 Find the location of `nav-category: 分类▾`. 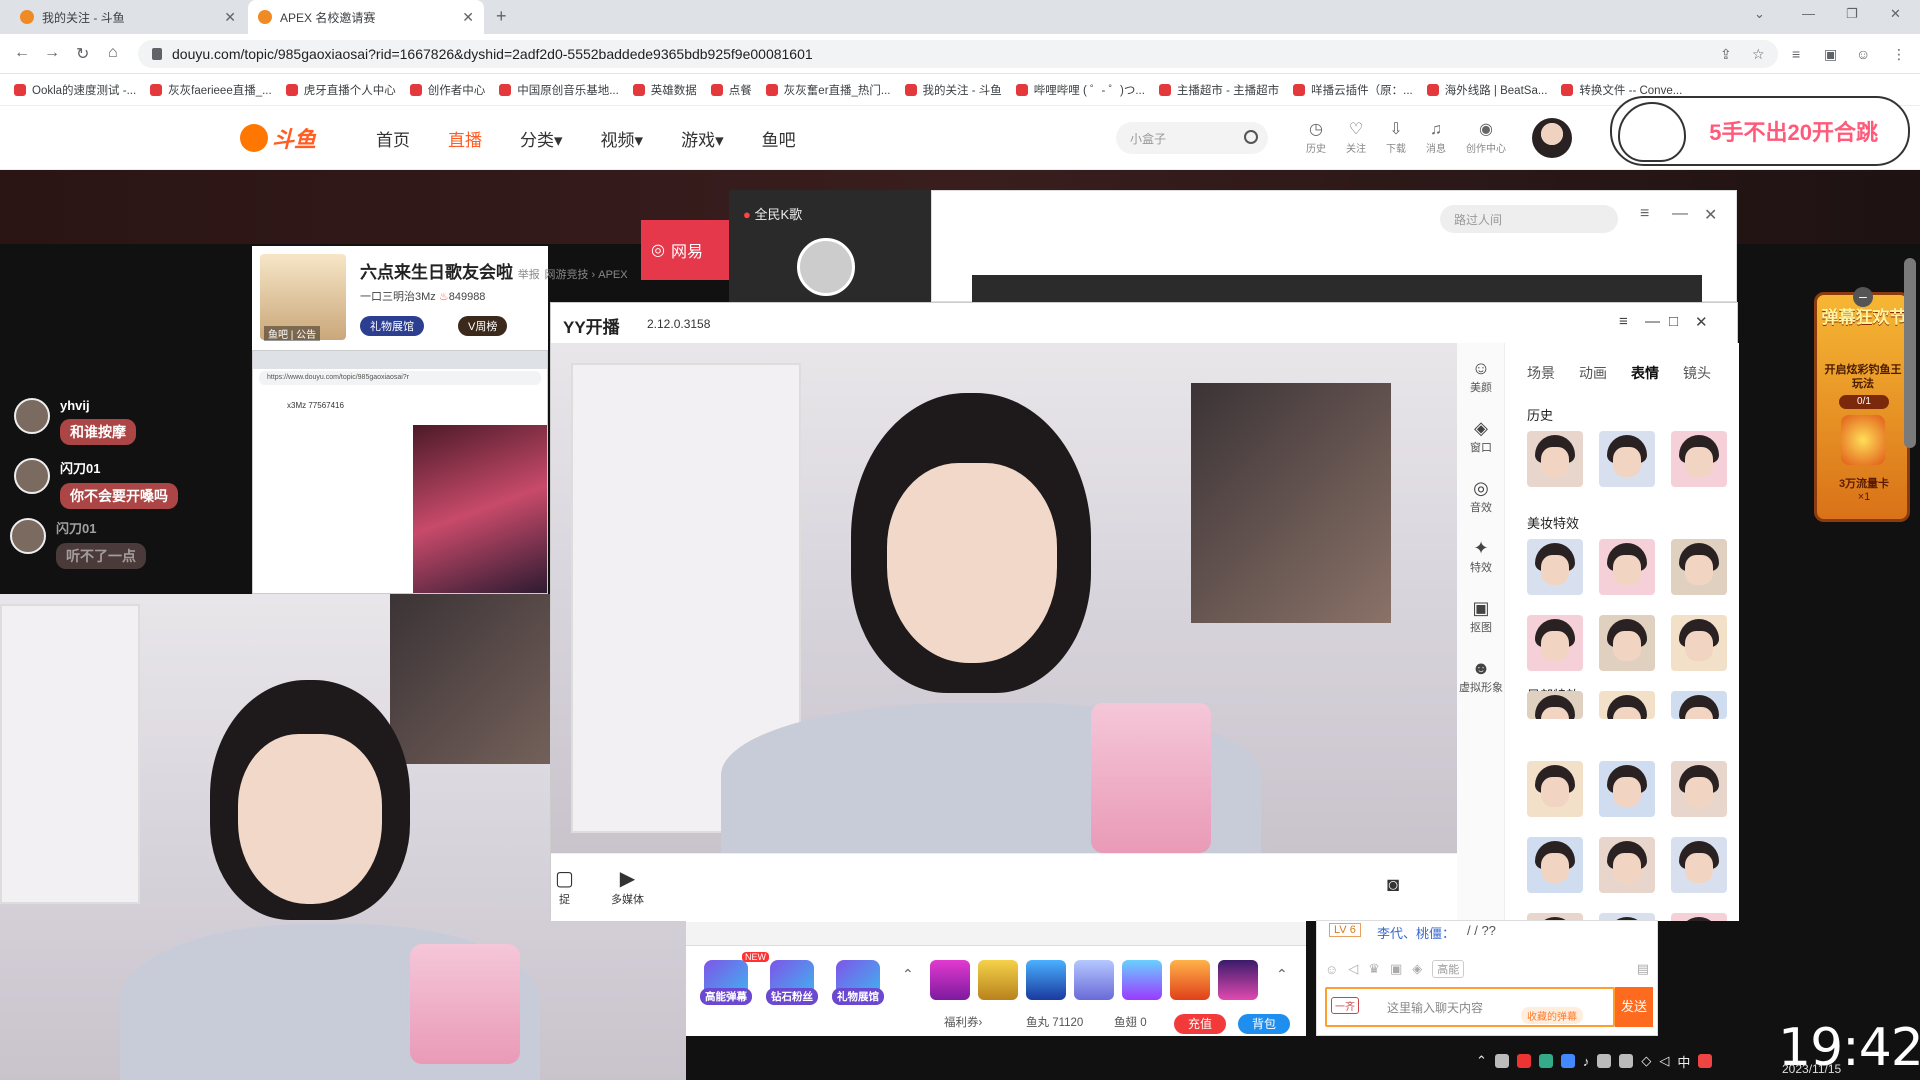

nav-category: 分类▾ is located at coordinates (541, 138).